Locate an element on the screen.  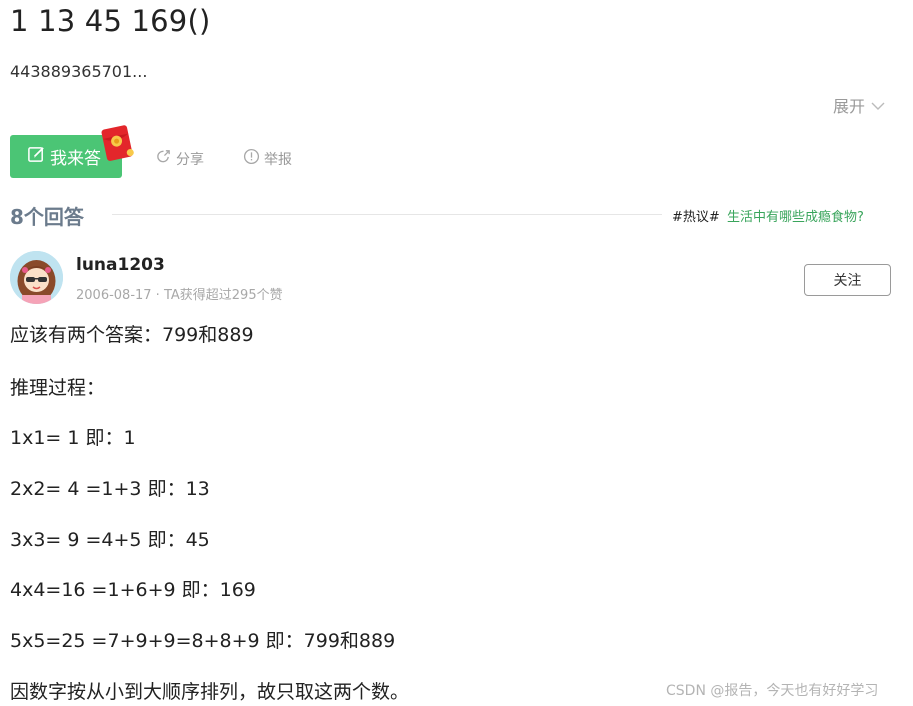
red-envelope-icon is located at coordinates (118, 143).